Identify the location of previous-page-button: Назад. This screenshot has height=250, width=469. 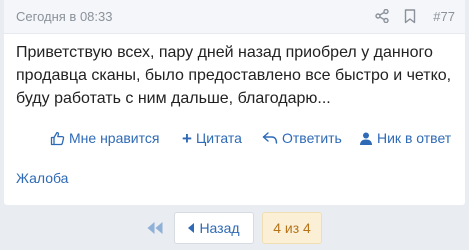
(214, 228).